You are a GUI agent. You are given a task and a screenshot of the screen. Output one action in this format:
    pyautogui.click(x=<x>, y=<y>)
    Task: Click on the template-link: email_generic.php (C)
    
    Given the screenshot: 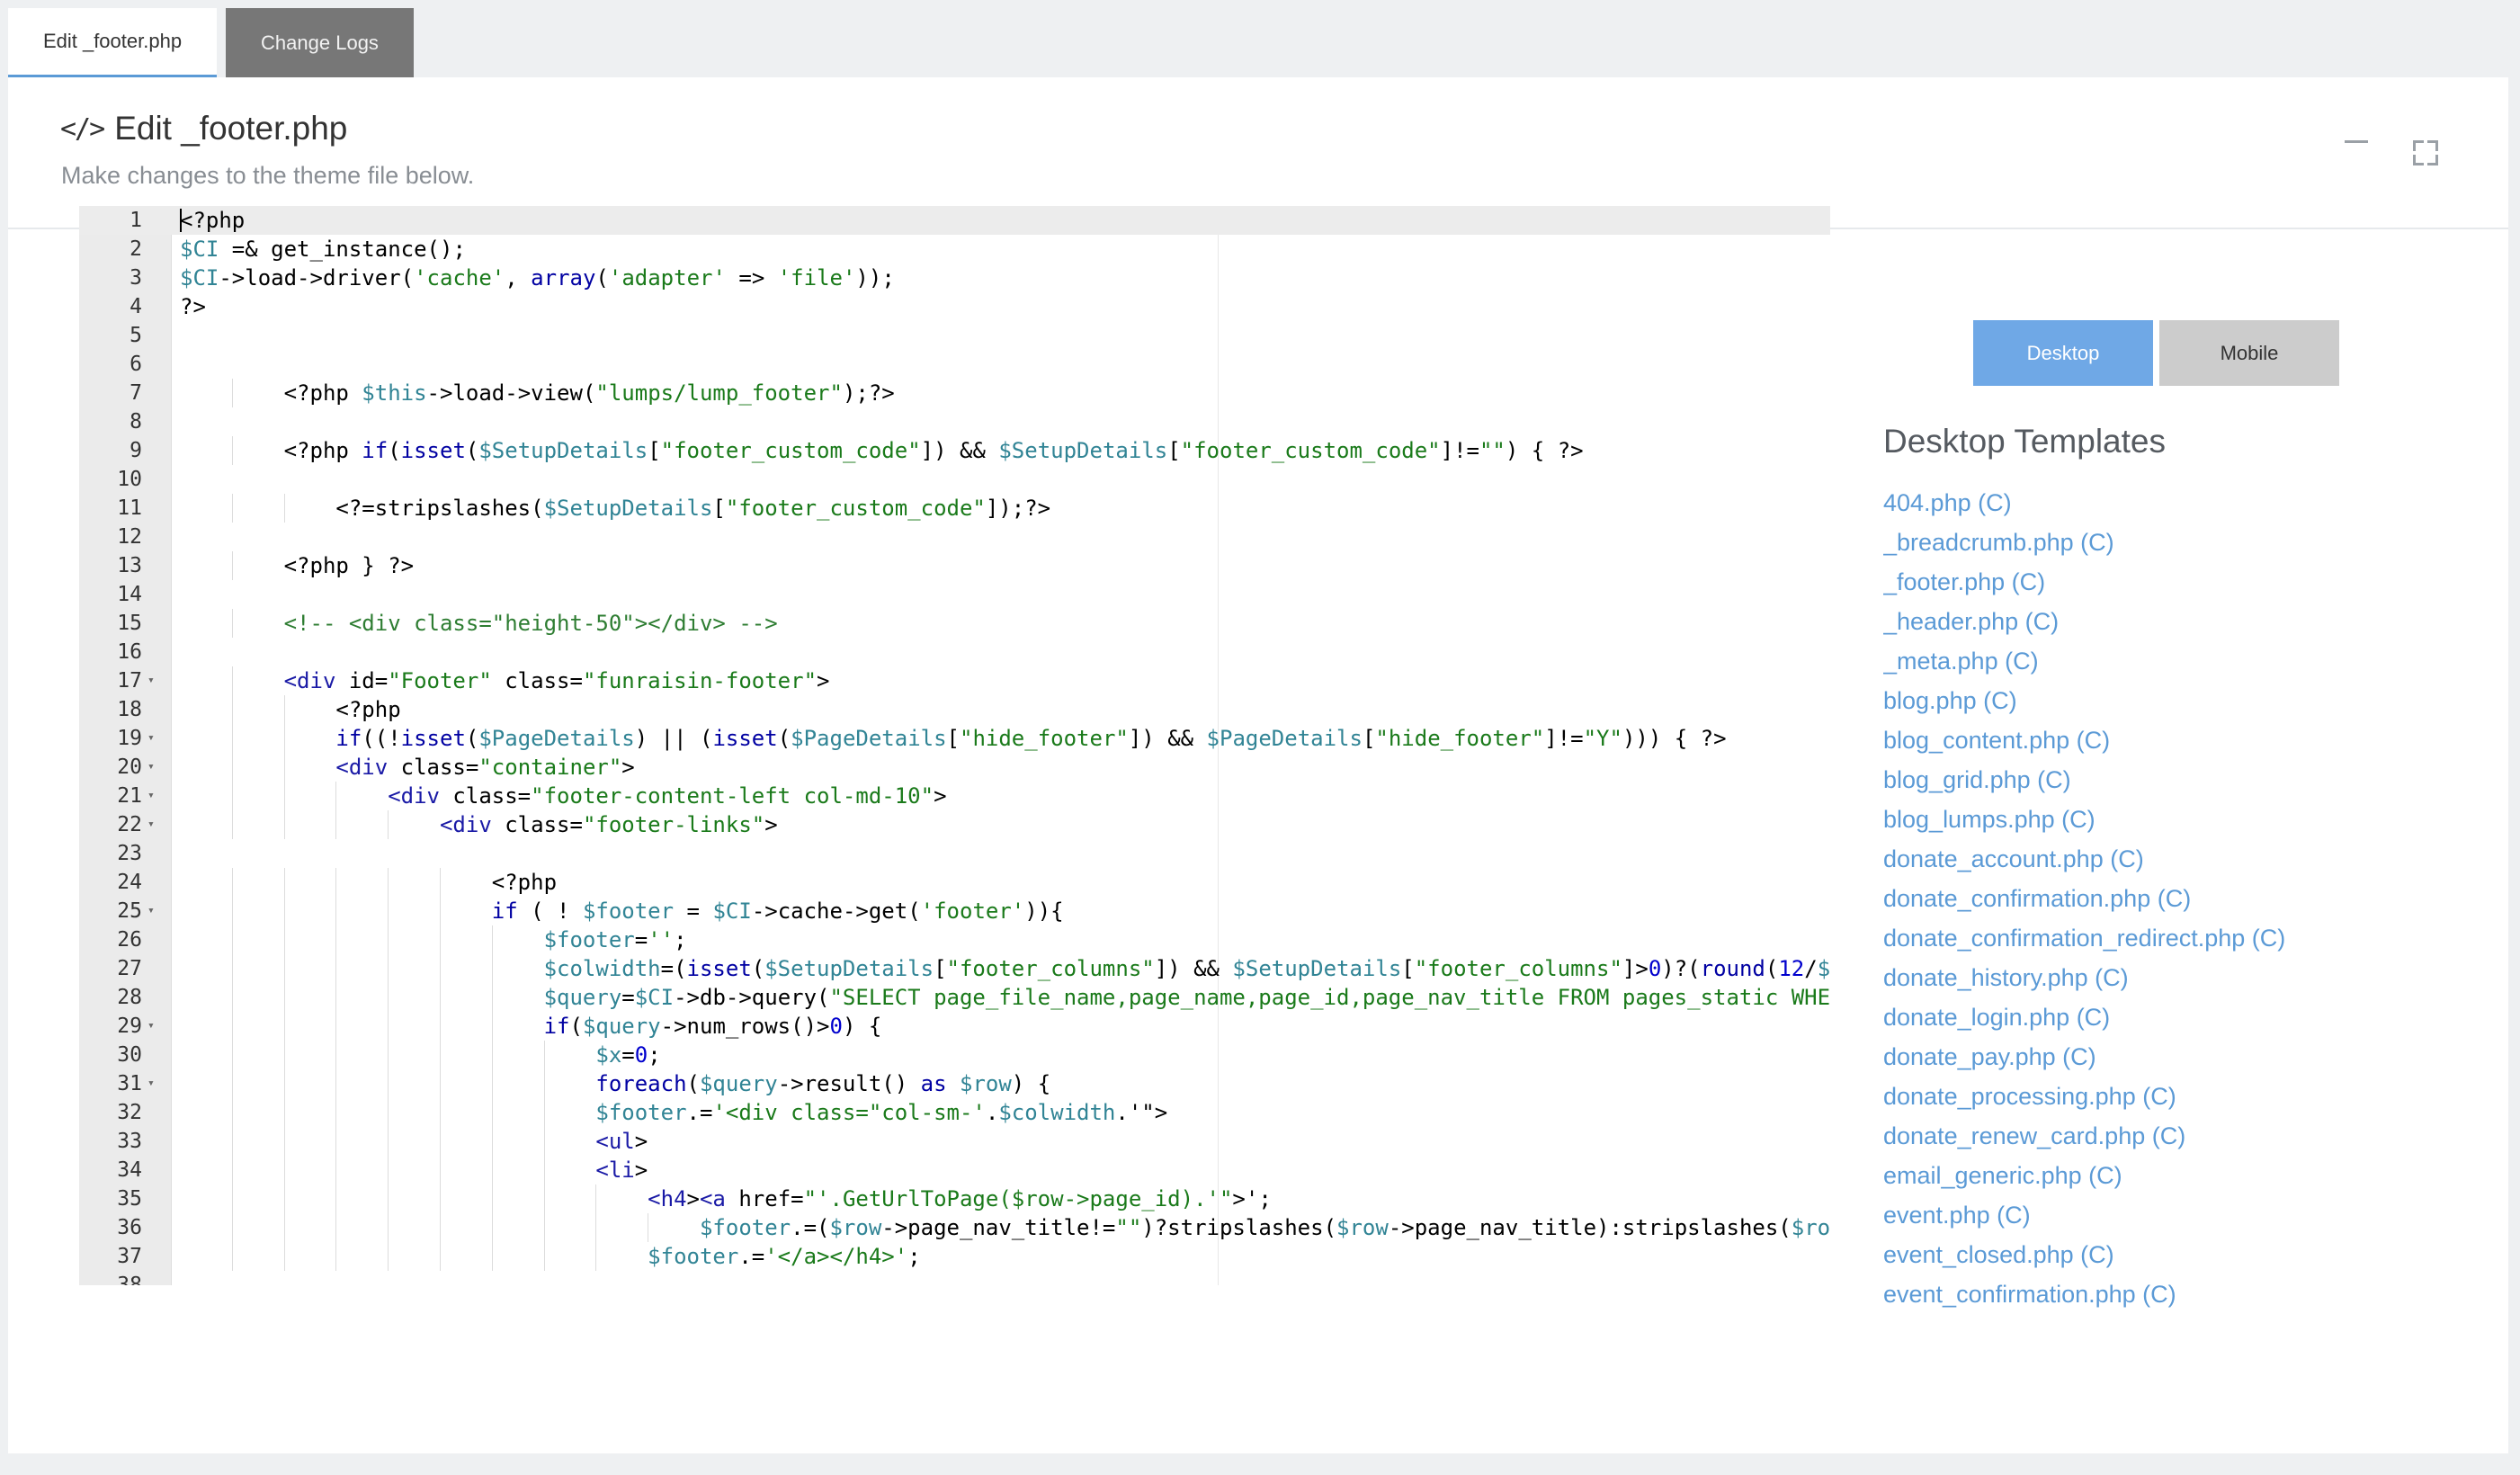 What is the action you would take?
    pyautogui.click(x=2135, y=1175)
    